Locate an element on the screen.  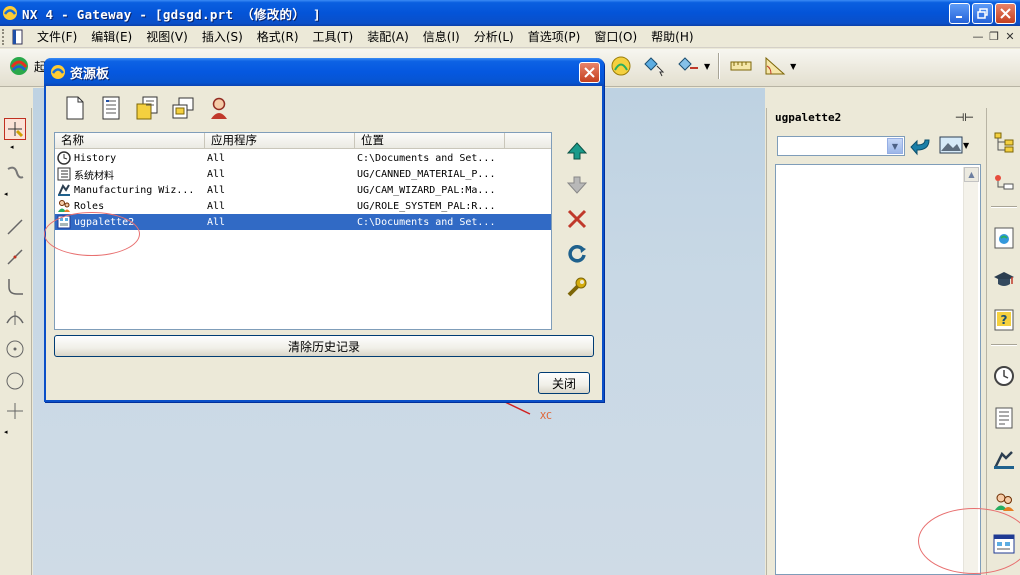
menu-analysis: 分析(L) is located at coordinates (494, 36).